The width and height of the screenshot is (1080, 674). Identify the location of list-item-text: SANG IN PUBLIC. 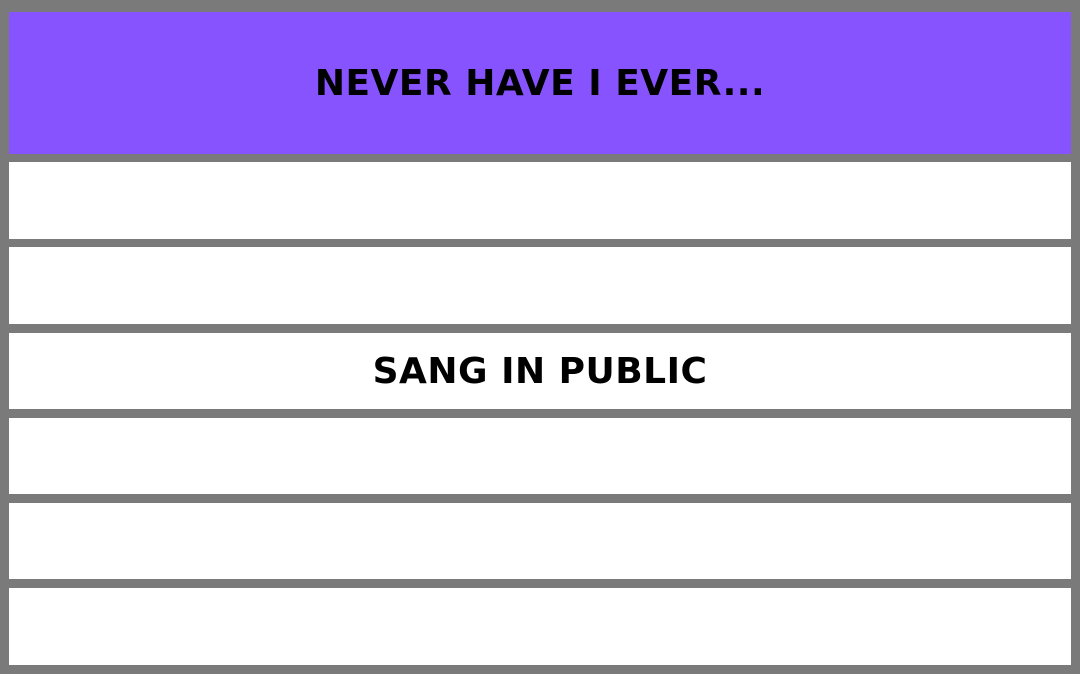
(540, 371).